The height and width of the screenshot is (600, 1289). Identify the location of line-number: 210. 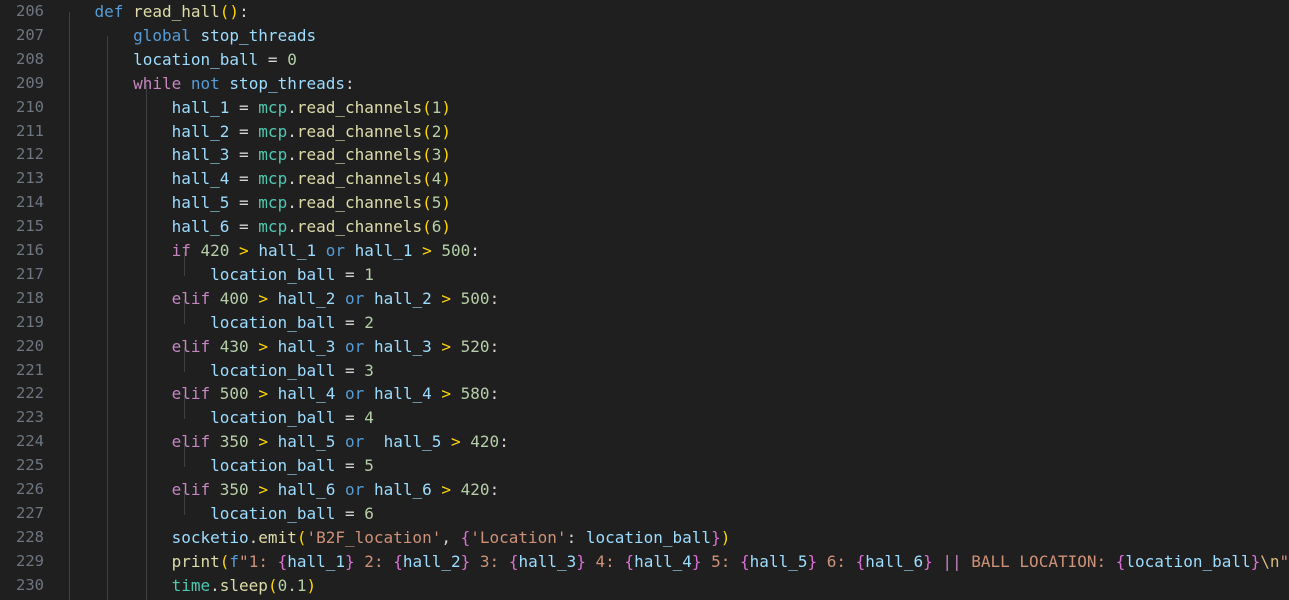
(30, 106).